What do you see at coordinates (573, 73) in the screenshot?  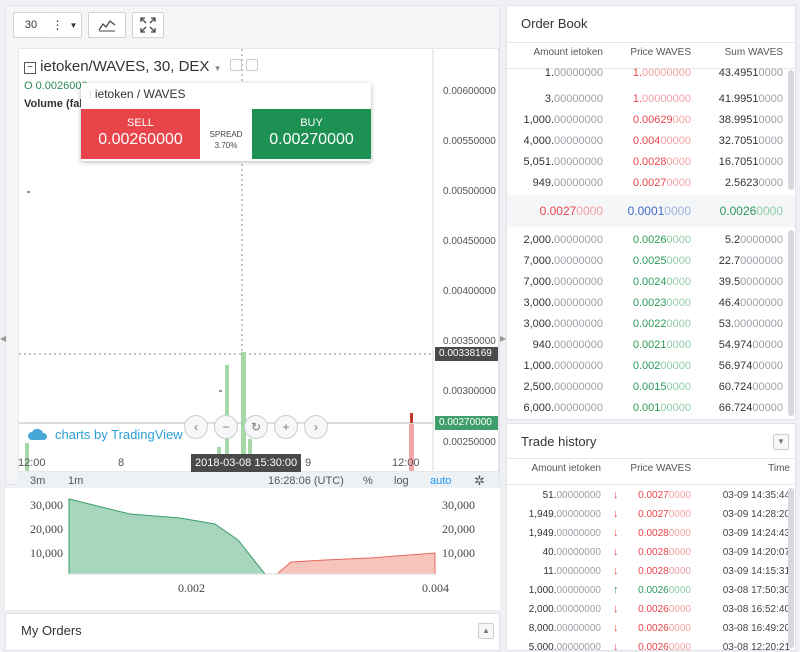 I see `ask-amount: 1.00000000` at bounding box center [573, 73].